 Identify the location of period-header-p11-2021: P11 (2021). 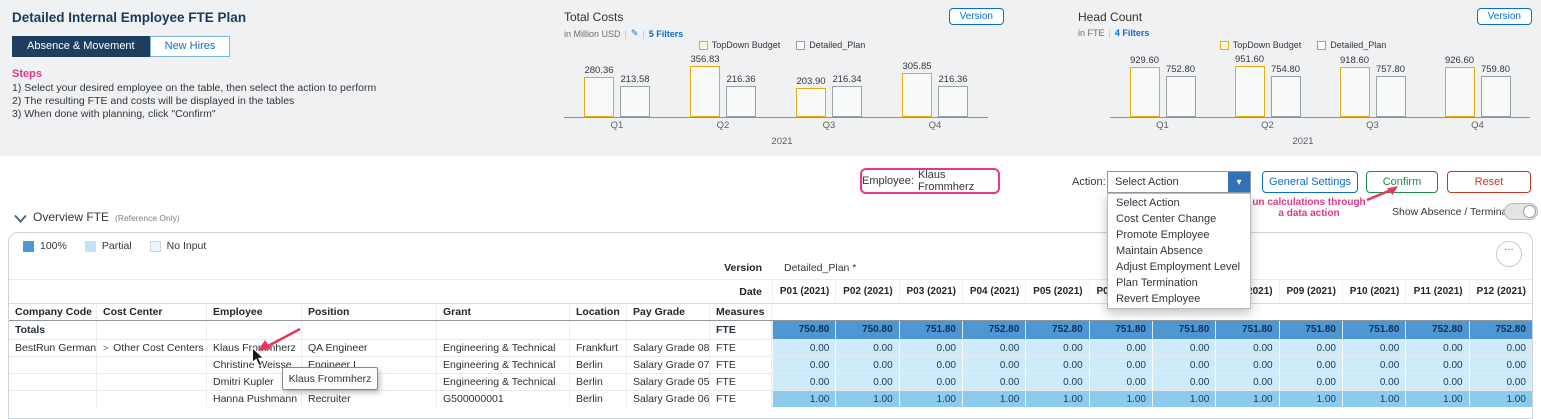
(1436, 291).